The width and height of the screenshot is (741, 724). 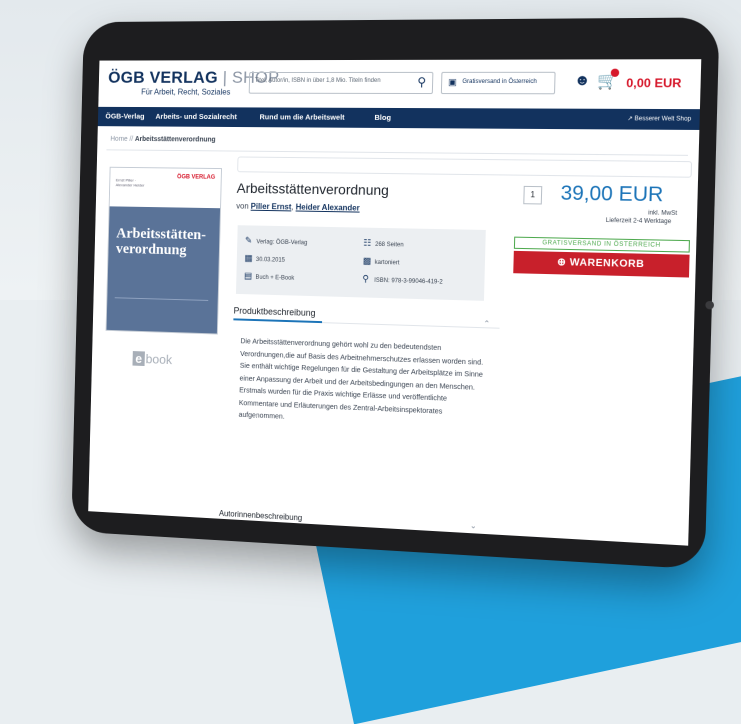 I want to click on tab-product-description: Produktbeschreibung, so click(x=274, y=312).